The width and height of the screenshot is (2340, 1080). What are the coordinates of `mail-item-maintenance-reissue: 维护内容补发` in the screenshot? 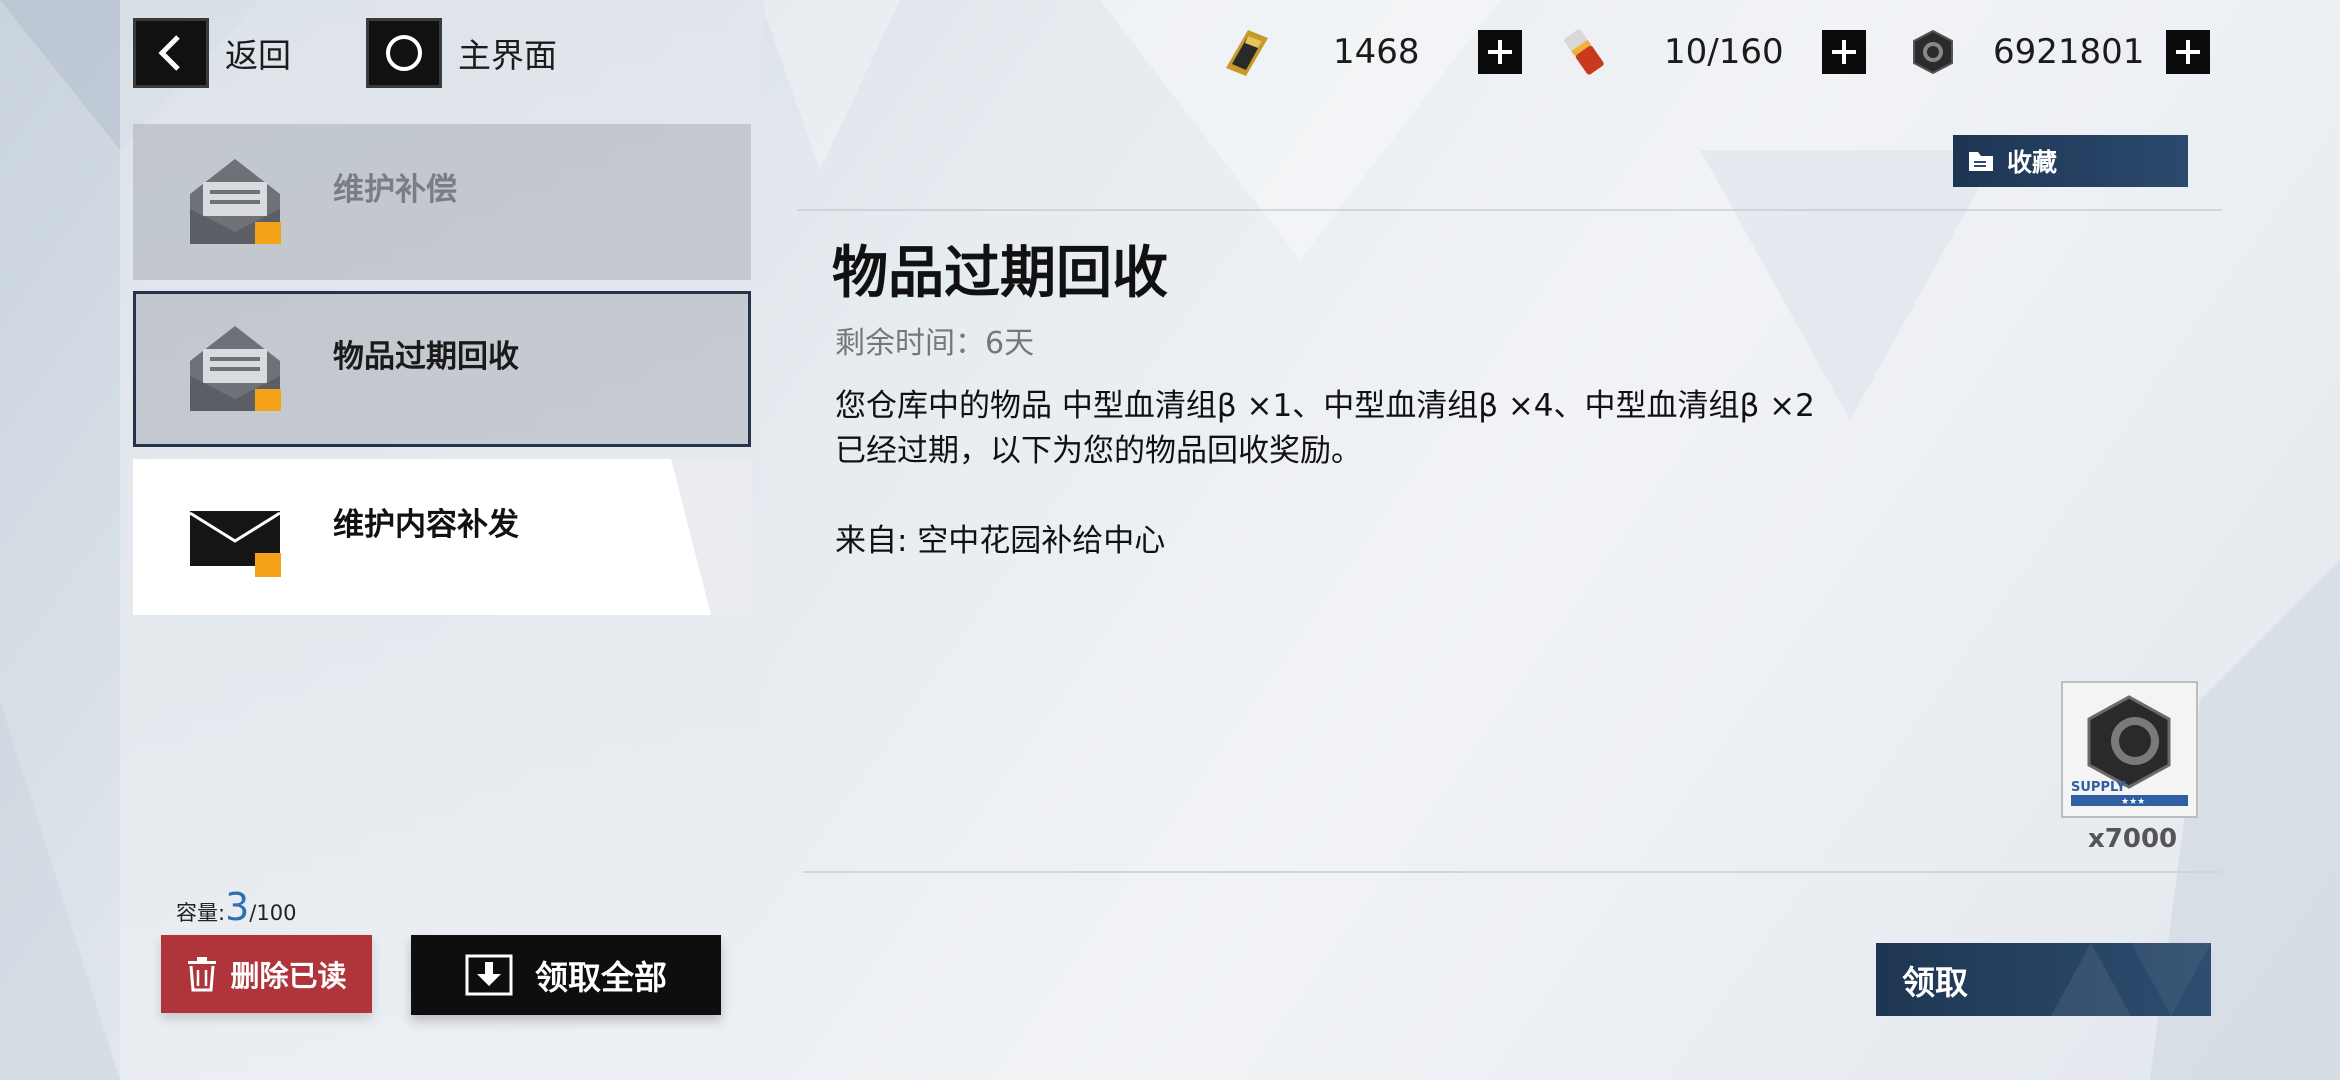 It's located at (442, 537).